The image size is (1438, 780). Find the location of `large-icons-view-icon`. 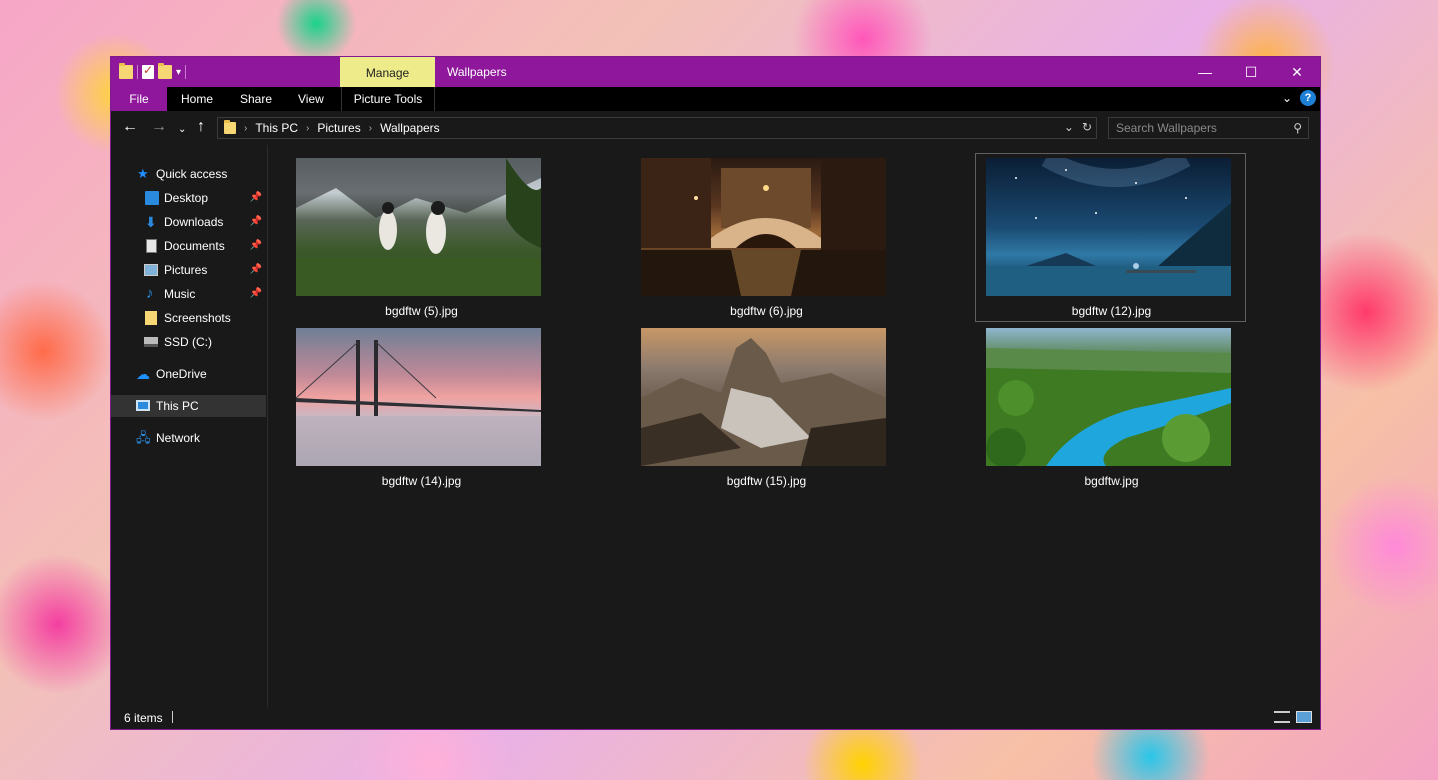

large-icons-view-icon is located at coordinates (1304, 717).